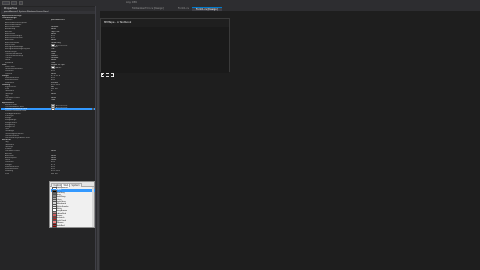  I want to click on start-button, so click(21, 2).